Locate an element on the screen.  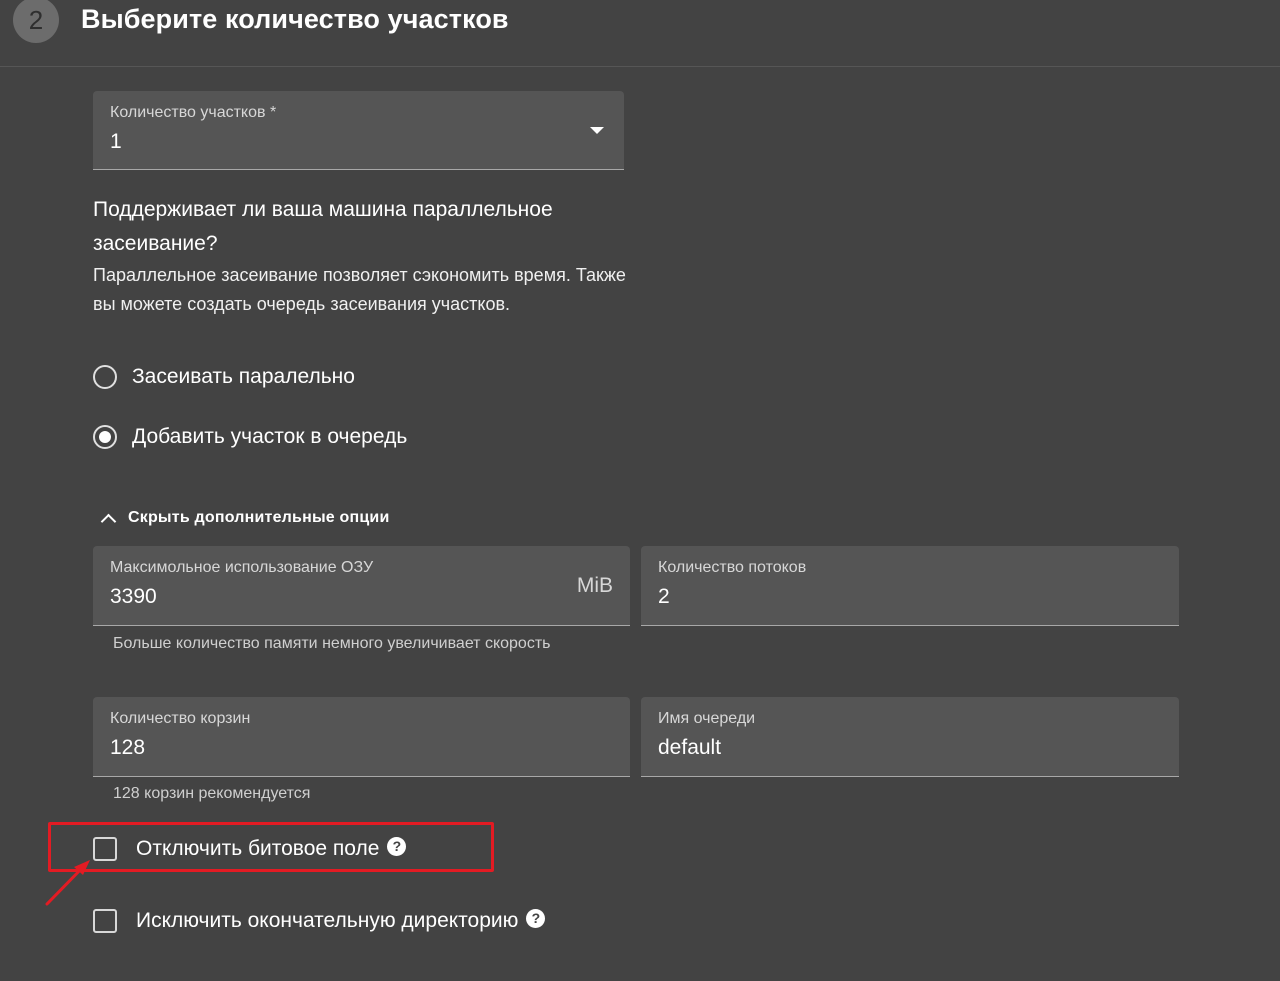
queue-name-input: Имя очереди default is located at coordinates (910, 737).